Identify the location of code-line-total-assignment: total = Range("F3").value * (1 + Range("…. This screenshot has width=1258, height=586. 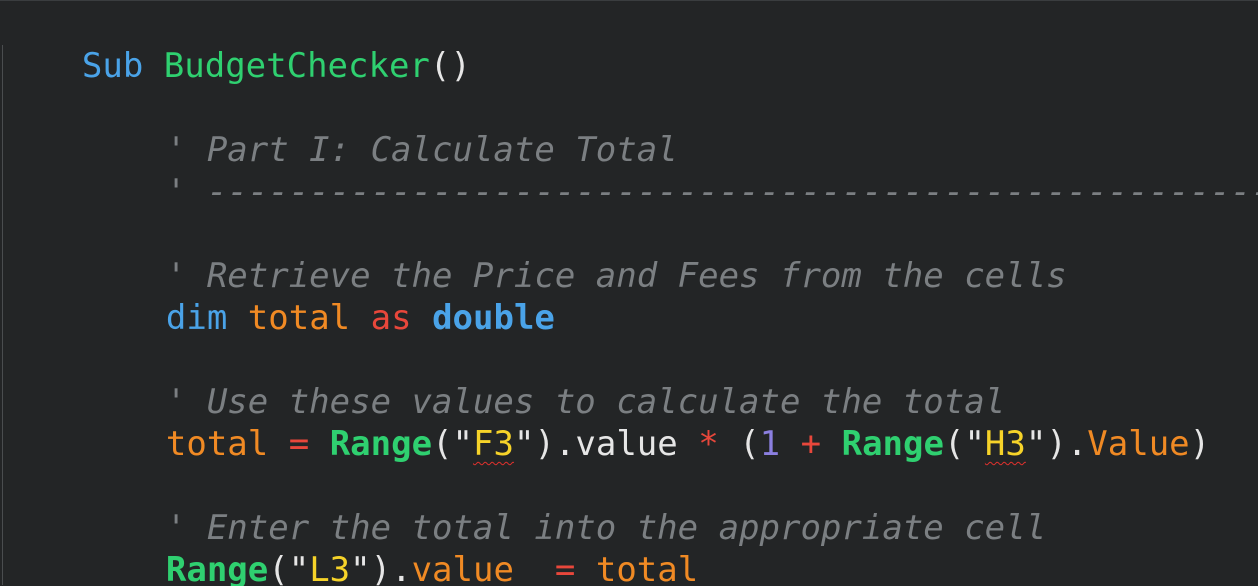
(605, 422).